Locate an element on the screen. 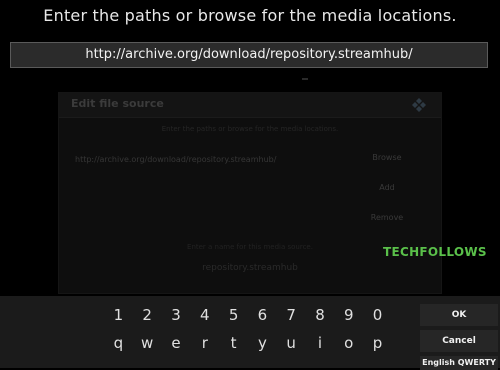 The width and height of the screenshot is (500, 370). key: t is located at coordinates (233, 343).